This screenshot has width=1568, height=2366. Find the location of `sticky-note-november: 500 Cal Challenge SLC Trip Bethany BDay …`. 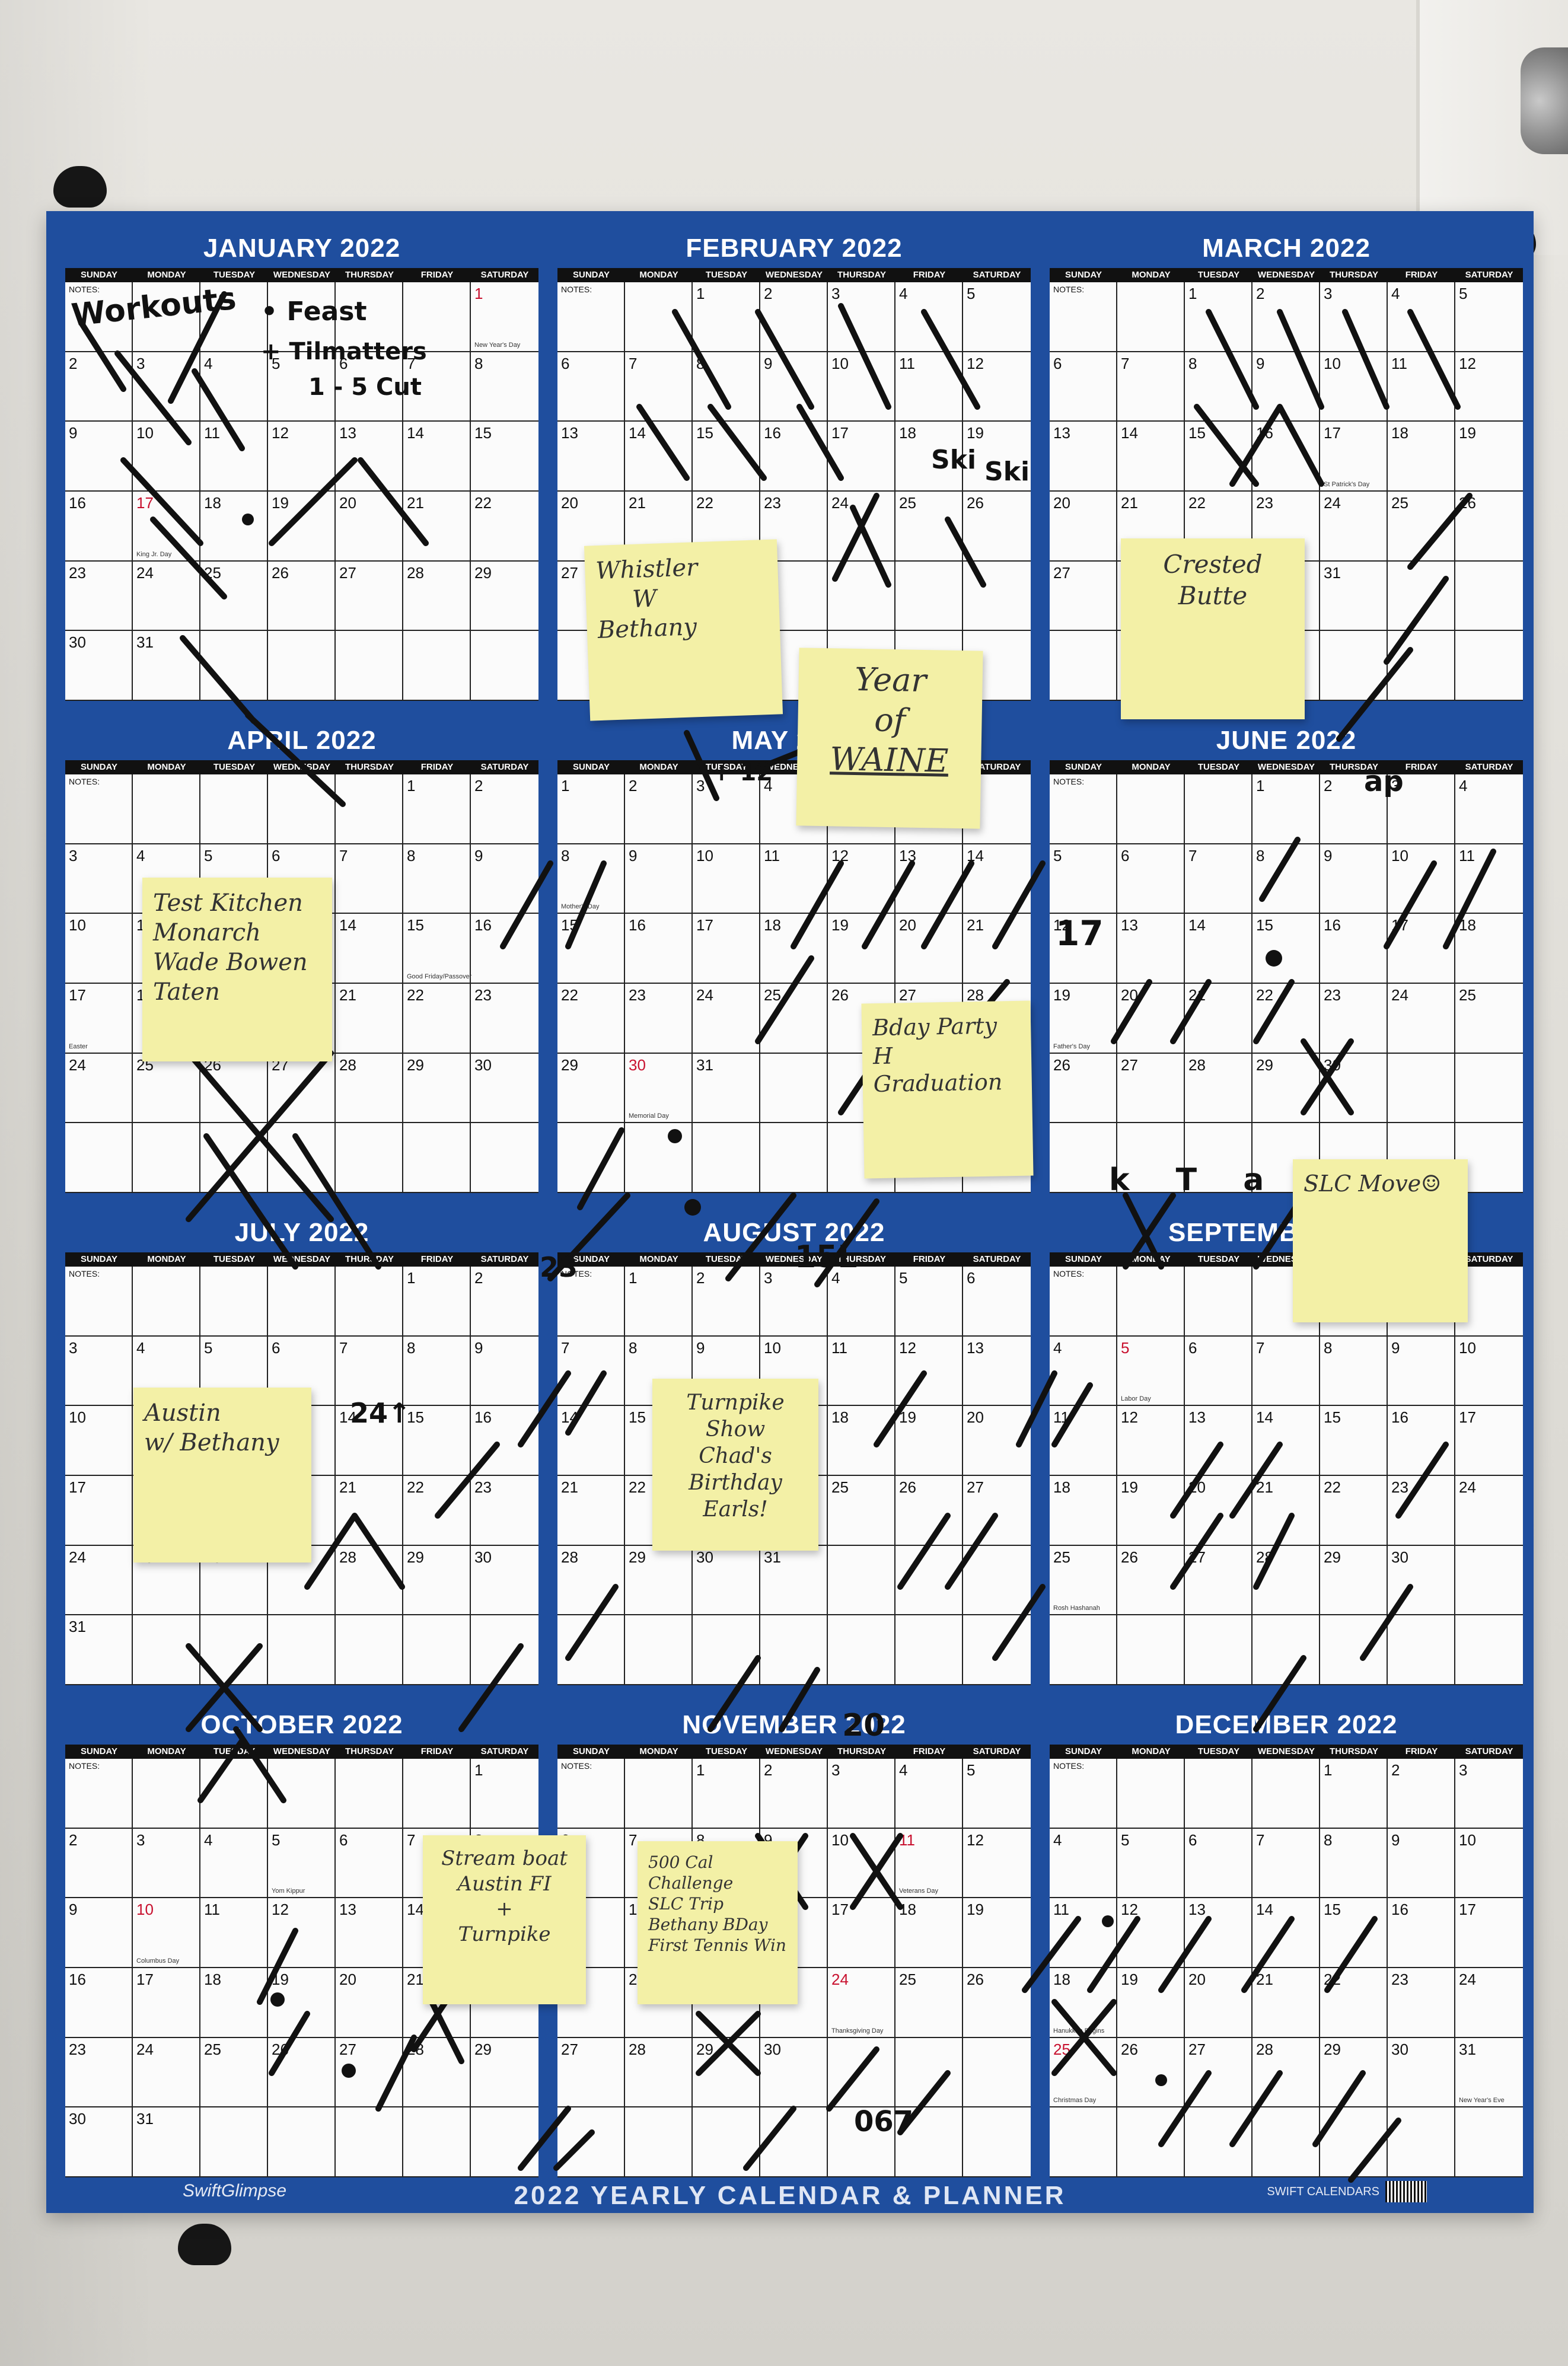

sticky-note-november: 500 Cal Challenge SLC Trip Bethany BDay … is located at coordinates (718, 1922).